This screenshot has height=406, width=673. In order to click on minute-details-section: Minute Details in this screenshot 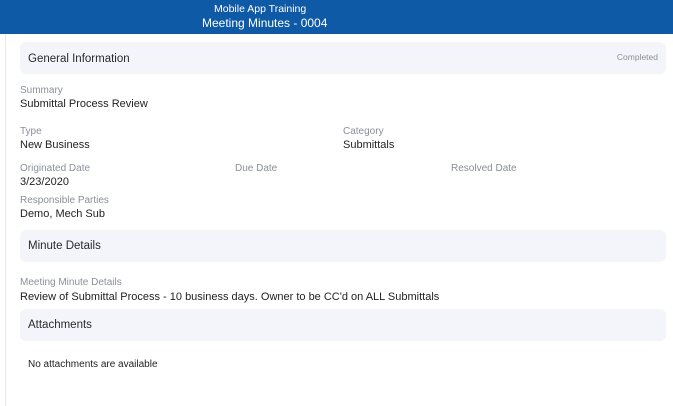, I will do `click(343, 246)`.